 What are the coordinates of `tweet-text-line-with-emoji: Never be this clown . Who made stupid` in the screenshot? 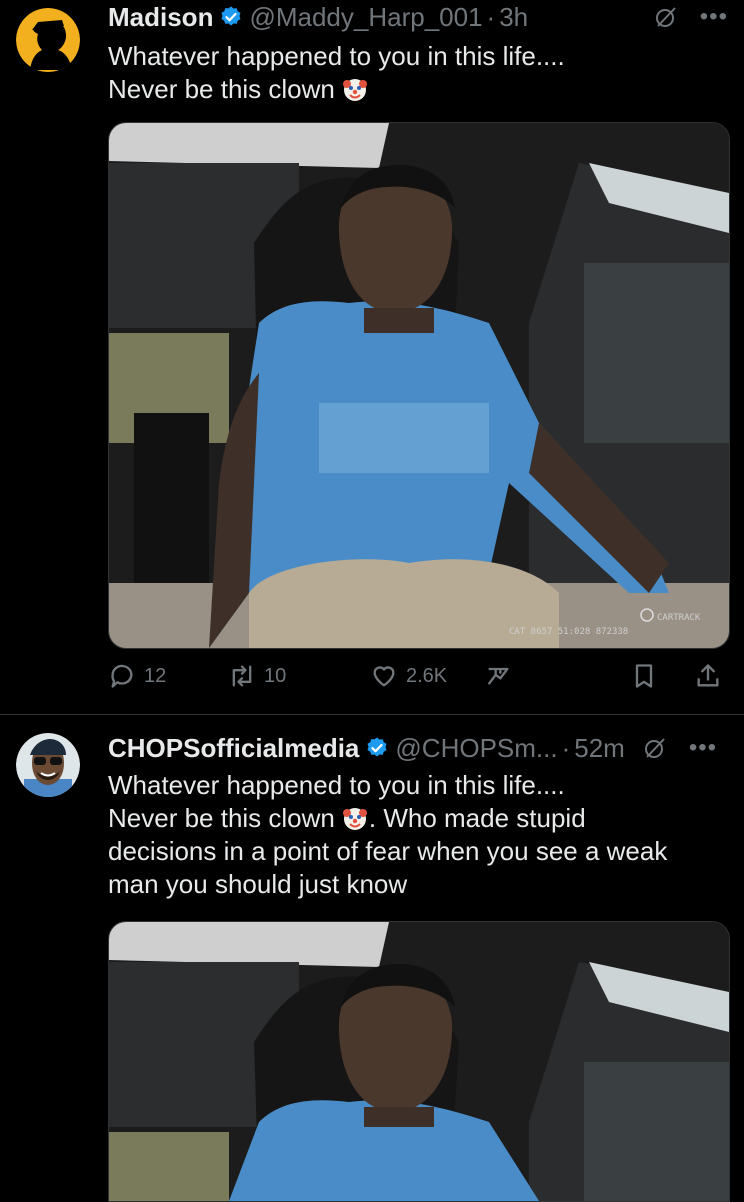 It's located at (418, 818).